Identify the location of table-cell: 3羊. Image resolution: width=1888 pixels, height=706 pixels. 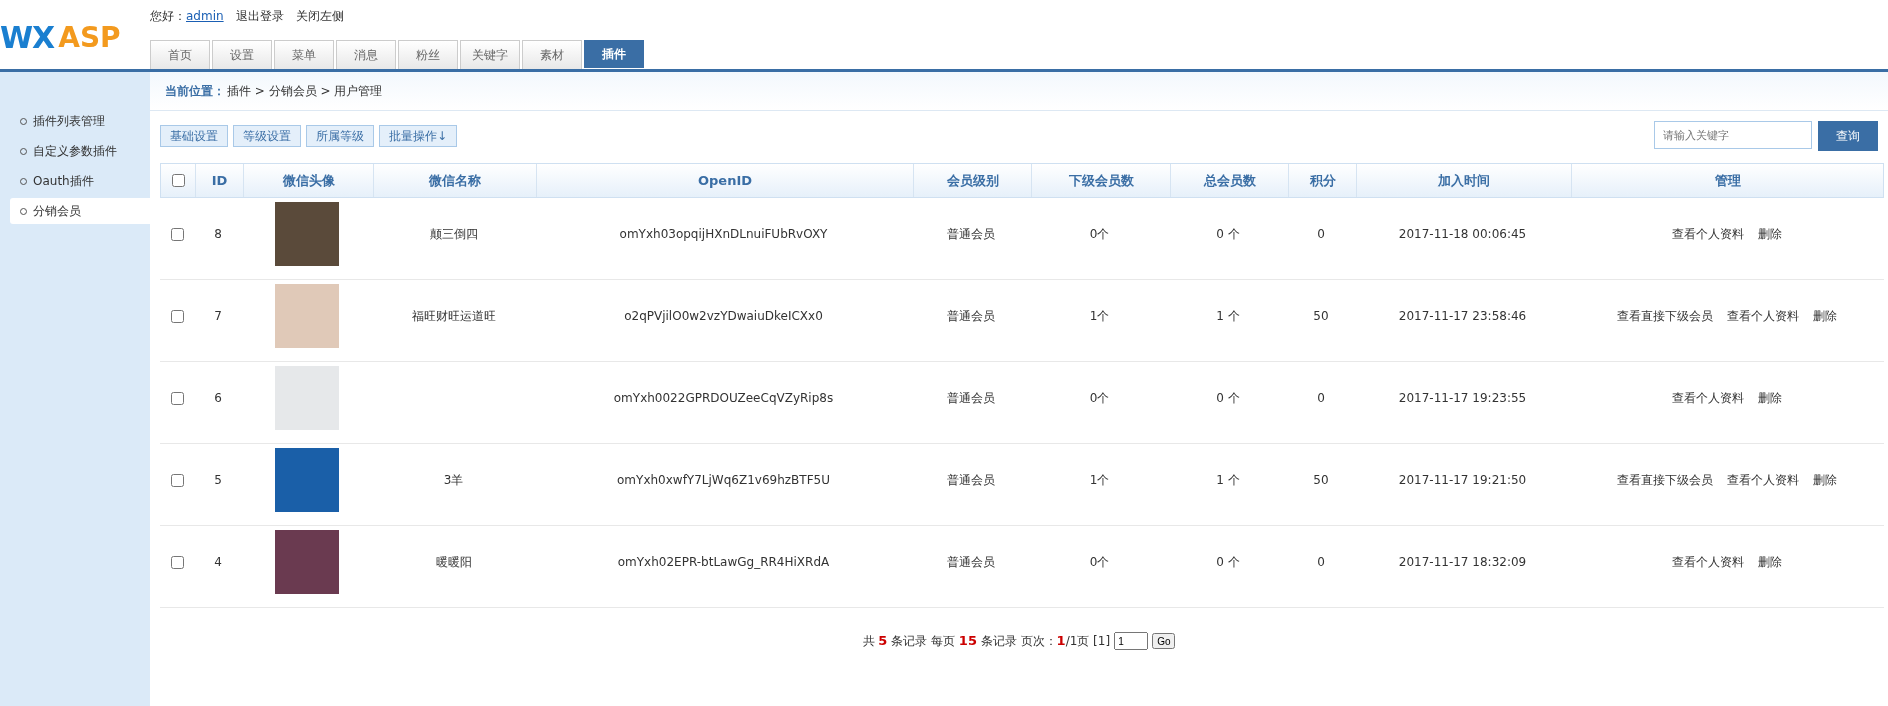
(453, 480).